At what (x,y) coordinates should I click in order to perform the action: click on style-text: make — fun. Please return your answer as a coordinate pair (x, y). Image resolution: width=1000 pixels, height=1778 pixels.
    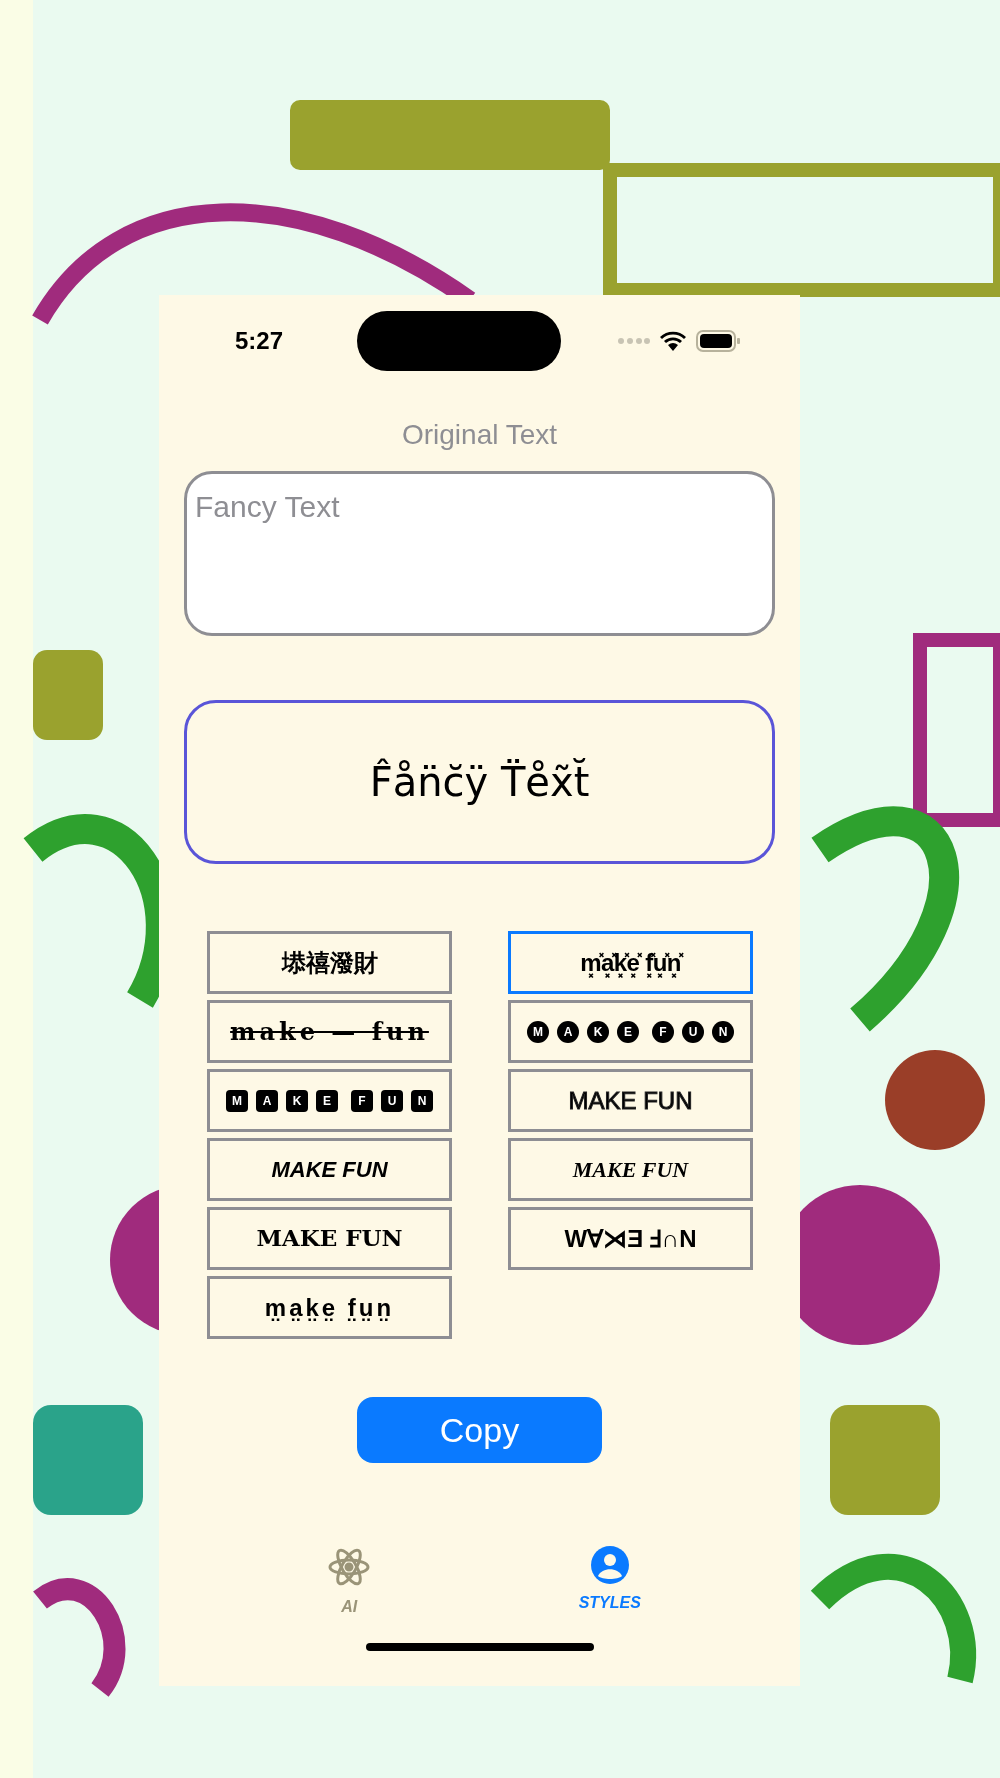
    Looking at the image, I should click on (329, 1031).